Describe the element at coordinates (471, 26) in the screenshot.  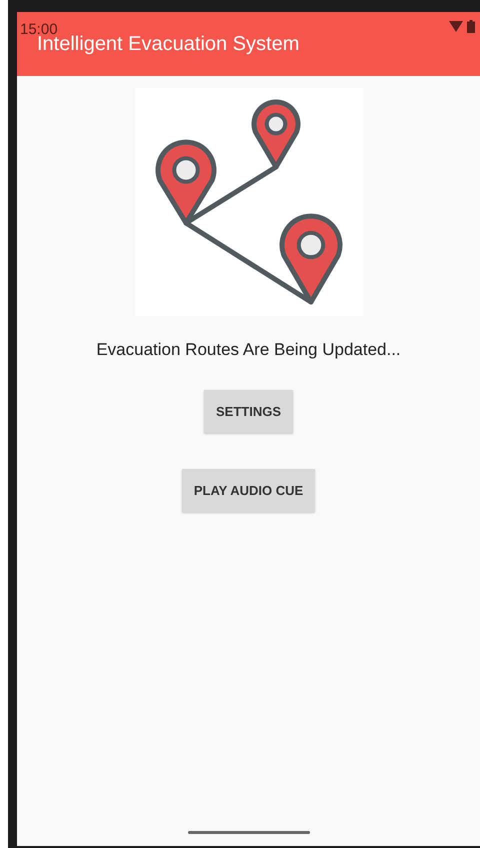
I see `battery-icon` at that location.